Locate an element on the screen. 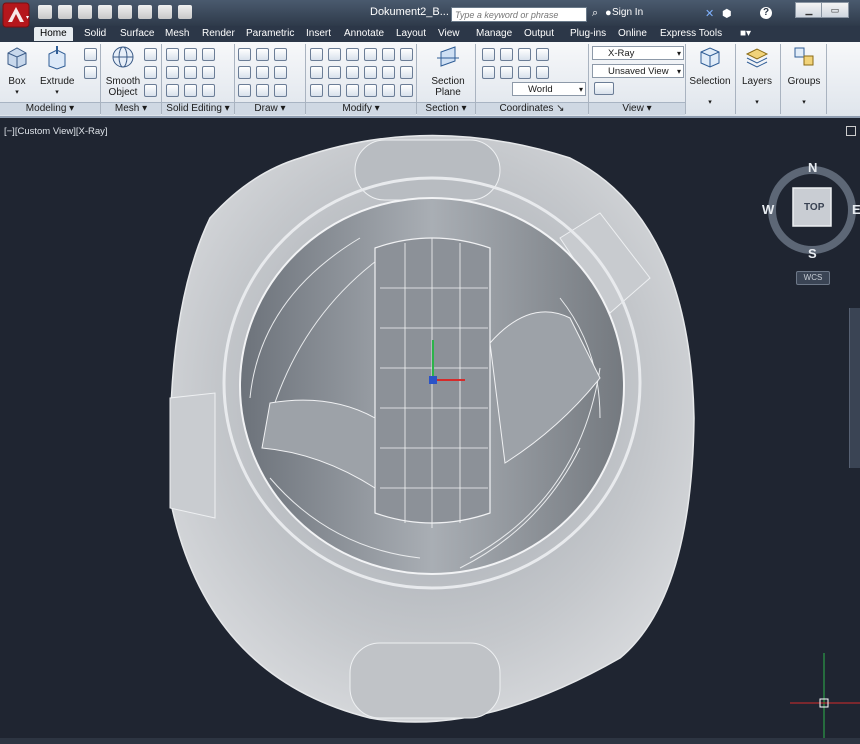 This screenshot has width=860, height=744. ucs-origin-icon is located at coordinates (488, 72).